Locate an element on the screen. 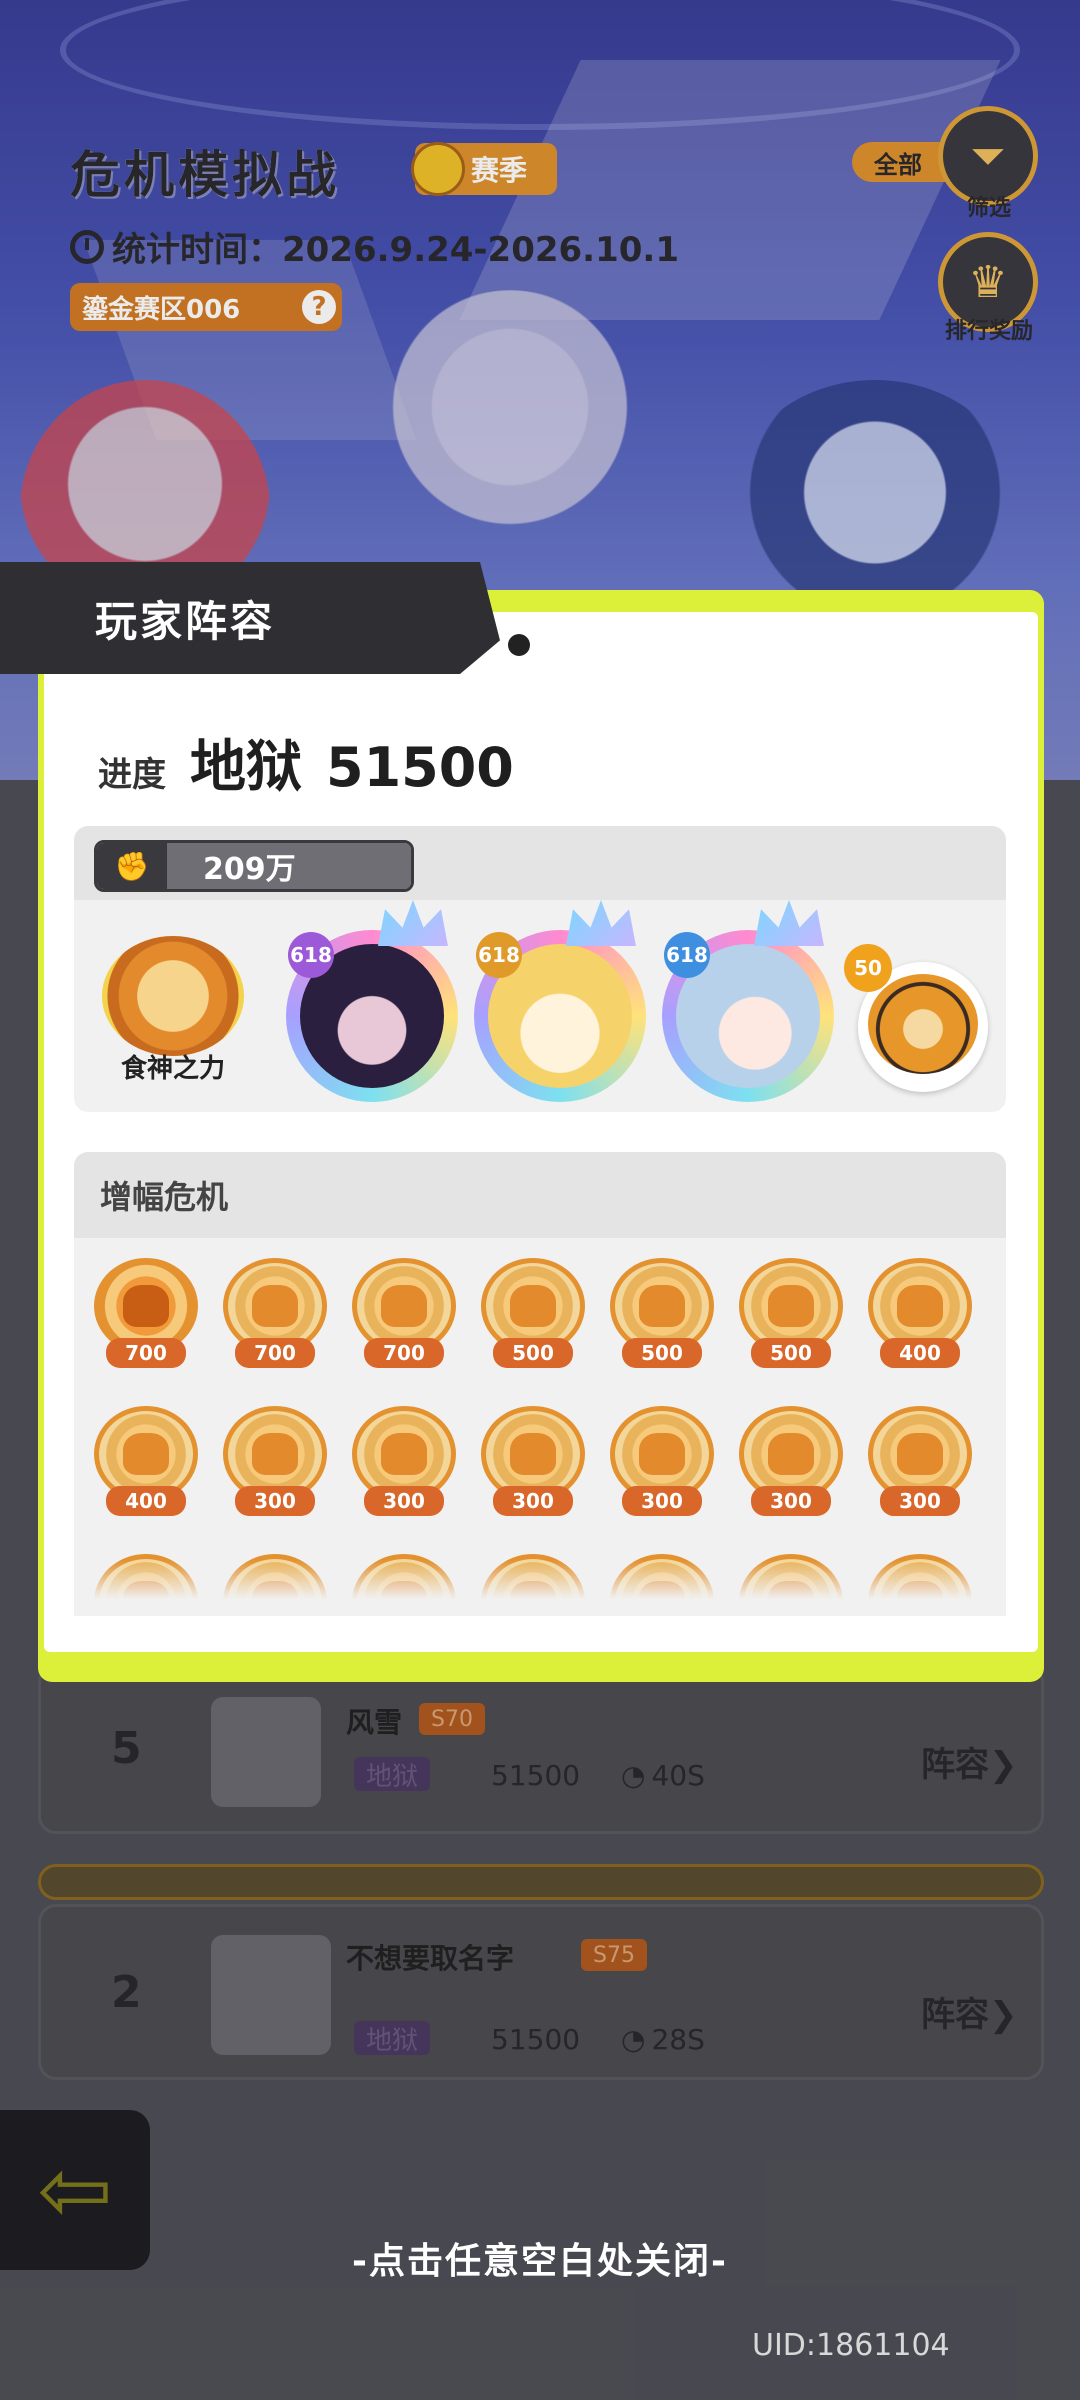 The width and height of the screenshot is (1080, 2400). pet-portrait: 50 is located at coordinates (916, 1018).